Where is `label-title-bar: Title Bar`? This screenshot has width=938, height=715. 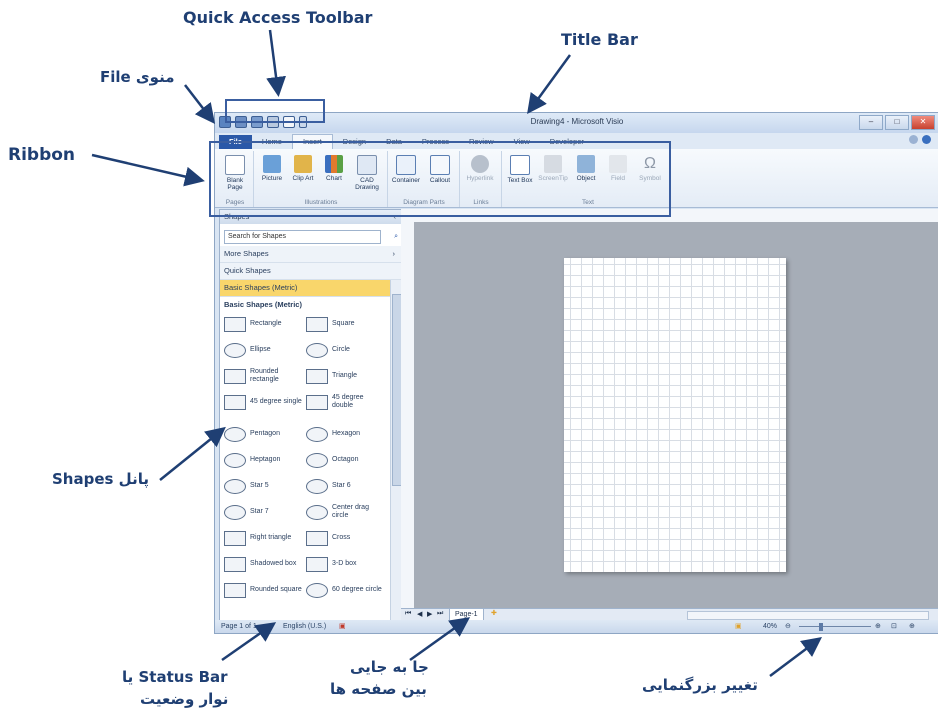
label-title-bar: Title Bar is located at coordinates (599, 39).